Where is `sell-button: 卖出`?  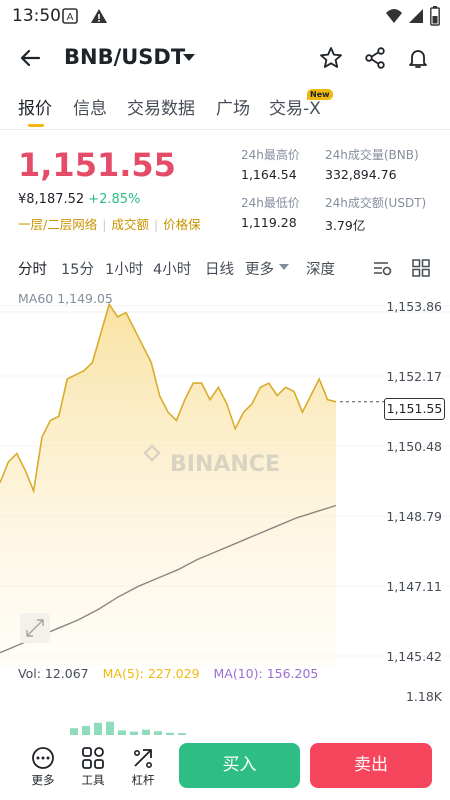
sell-button: 卖出 is located at coordinates (371, 765).